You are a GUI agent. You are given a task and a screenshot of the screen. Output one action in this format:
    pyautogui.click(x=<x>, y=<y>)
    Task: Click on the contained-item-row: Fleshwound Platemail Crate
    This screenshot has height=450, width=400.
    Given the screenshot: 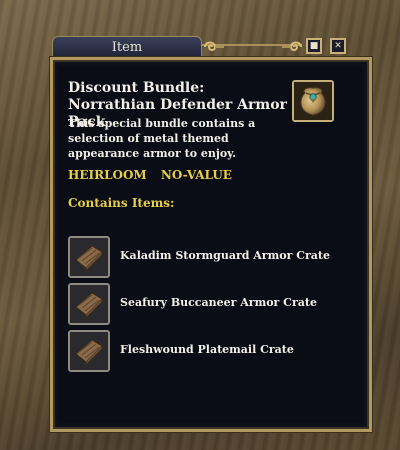 What is the action you would take?
    pyautogui.click(x=208, y=351)
    